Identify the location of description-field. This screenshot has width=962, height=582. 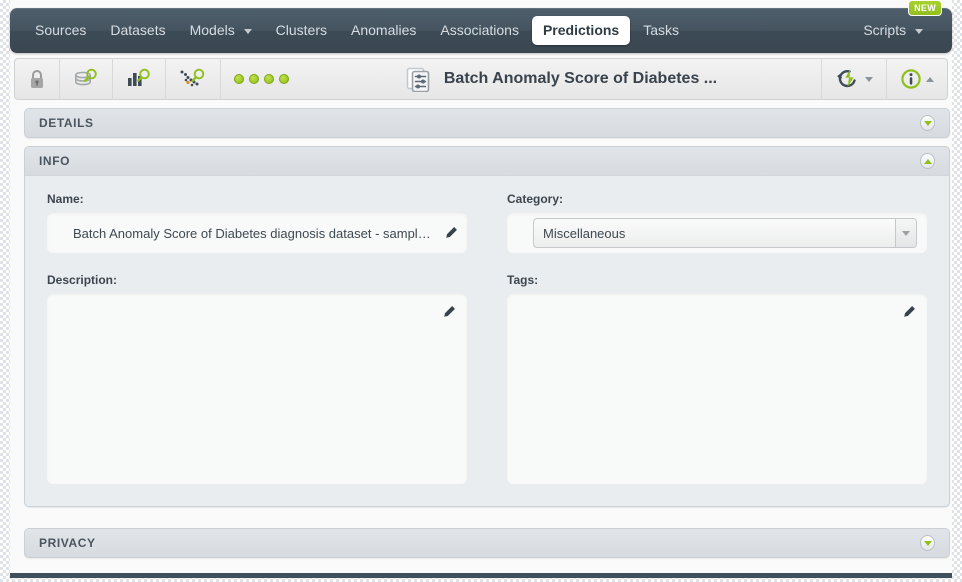
(257, 389).